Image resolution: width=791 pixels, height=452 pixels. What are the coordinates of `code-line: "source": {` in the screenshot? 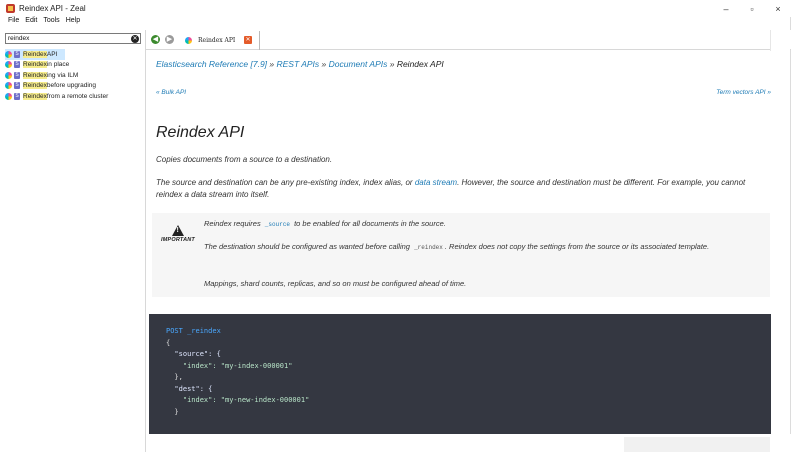 It's located at (193, 354).